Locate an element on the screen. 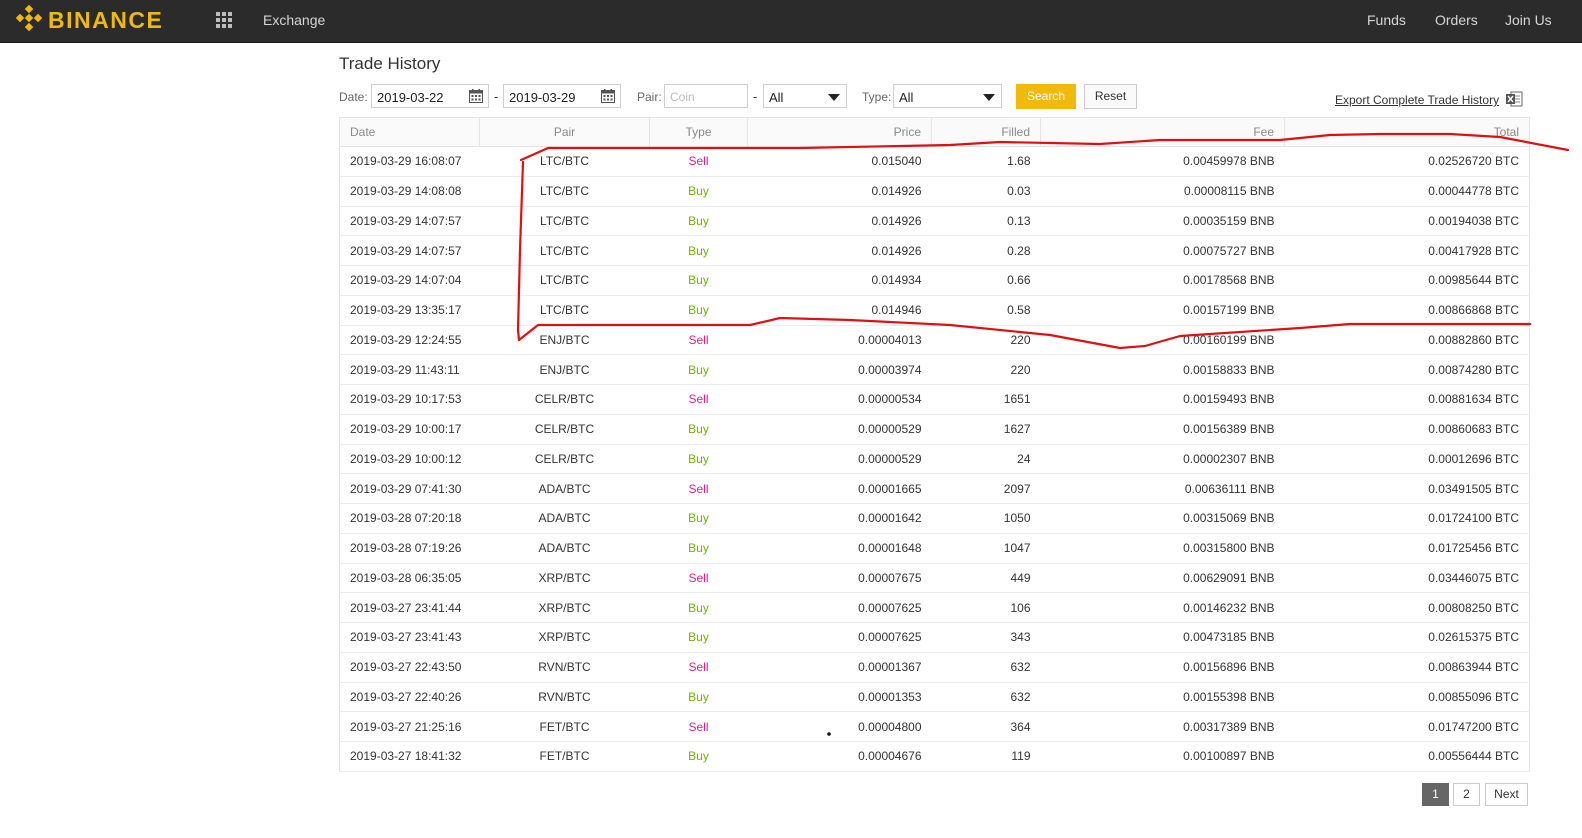  page-button-2: 2 is located at coordinates (1466, 794).